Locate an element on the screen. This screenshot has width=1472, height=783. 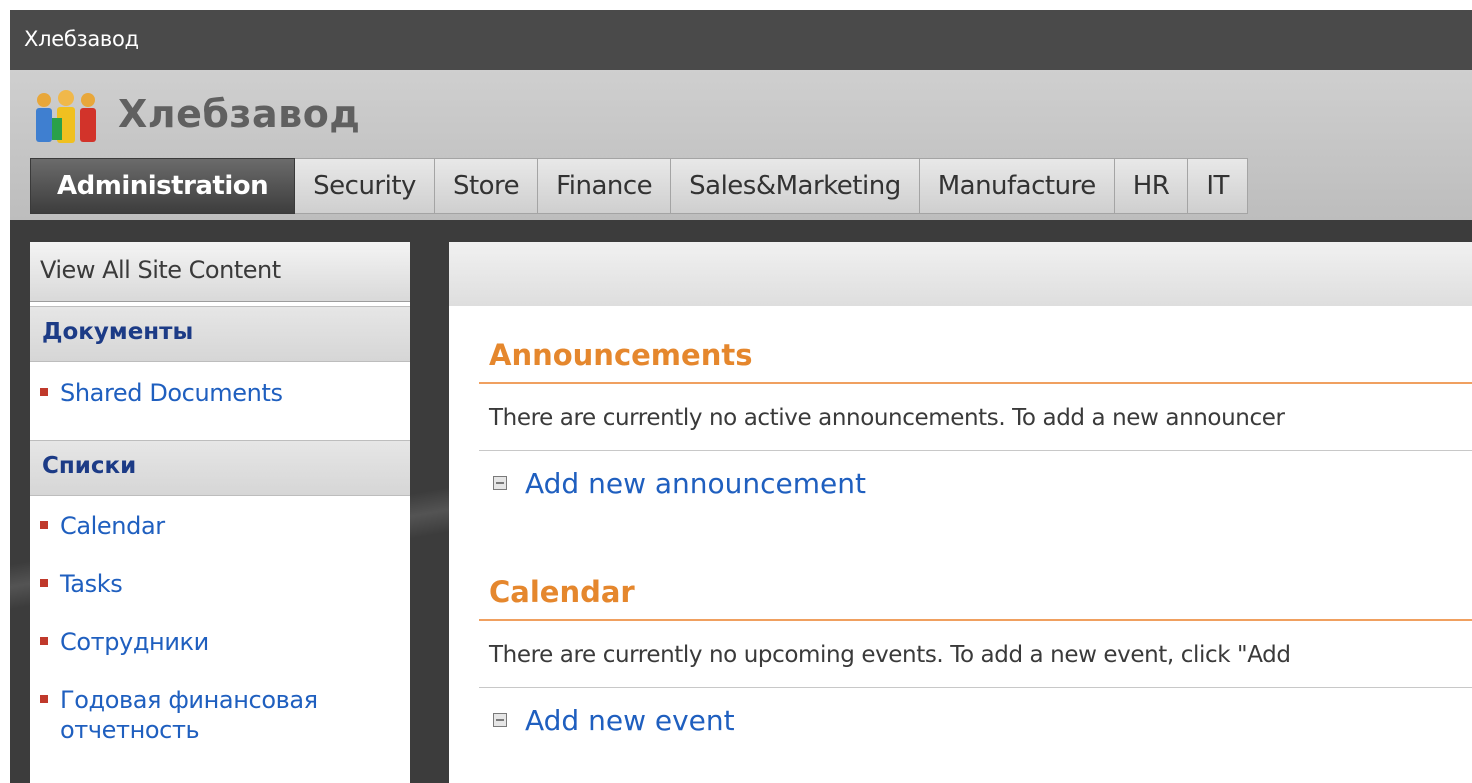
add-new-event-link: Add new event is located at coordinates (614, 720).